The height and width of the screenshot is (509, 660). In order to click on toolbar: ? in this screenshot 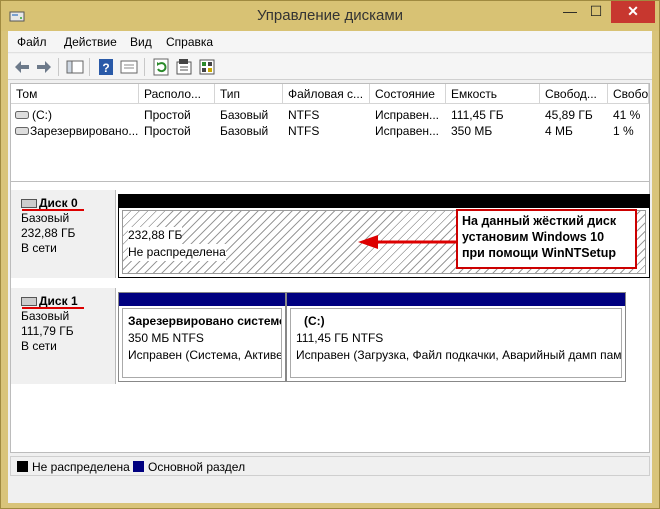, I will do `click(330, 67)`.